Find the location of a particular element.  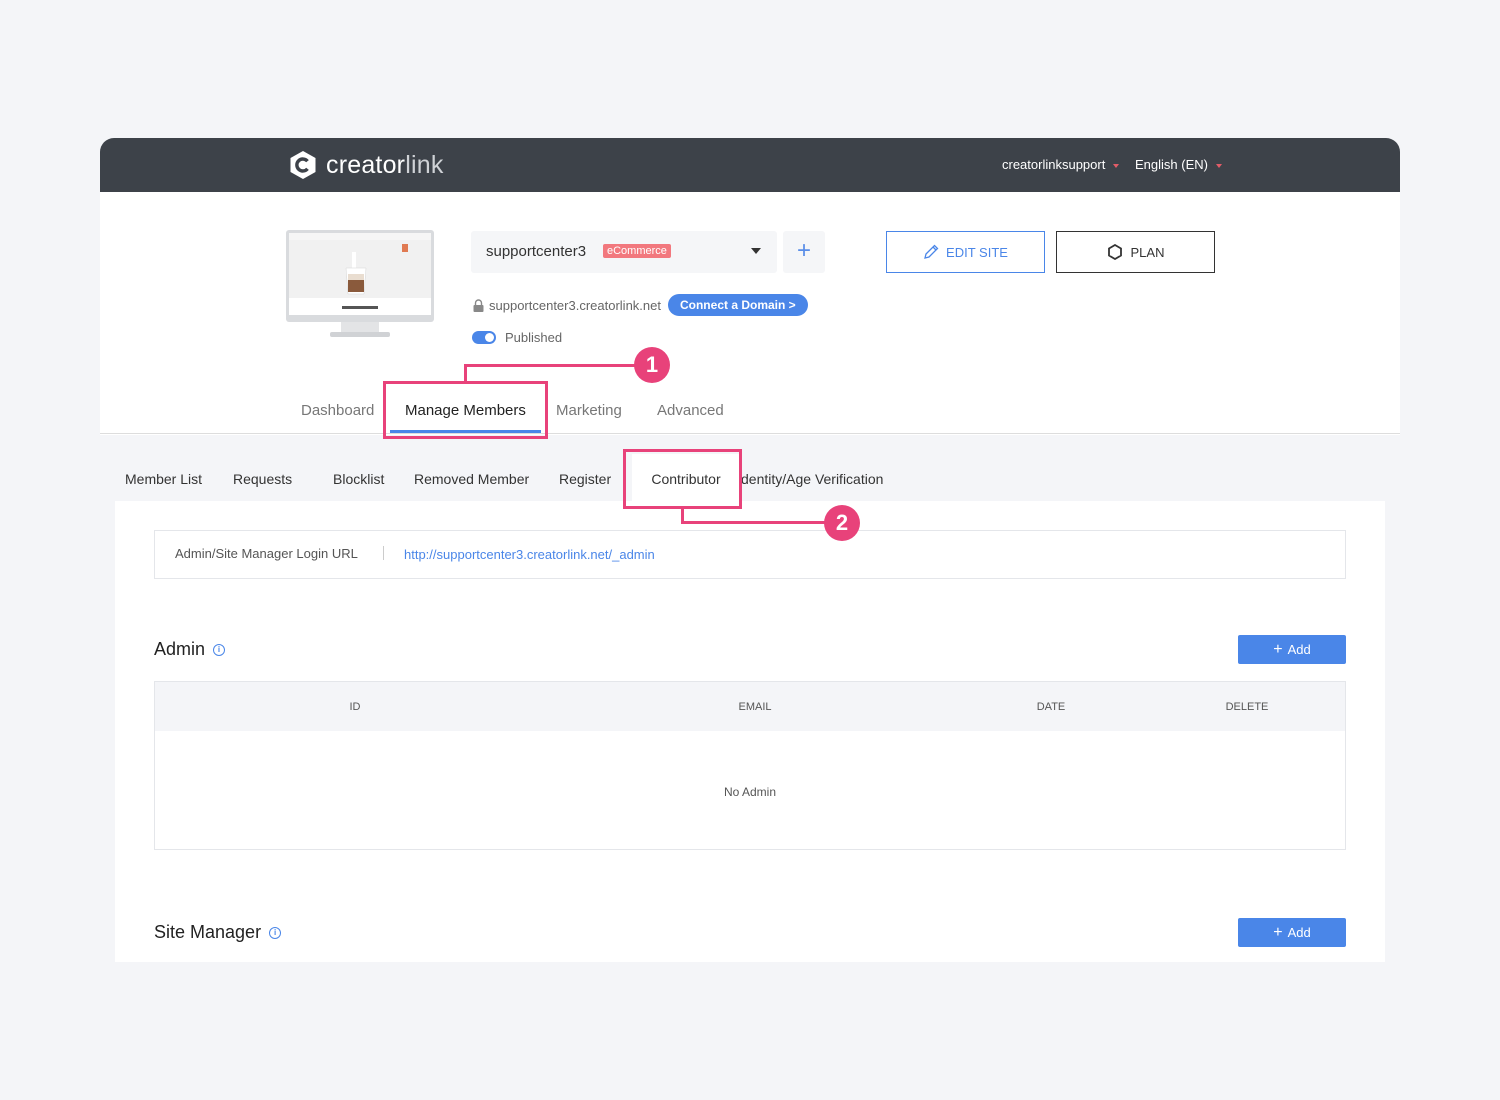

add-admin-label: Add is located at coordinates (1299, 649).